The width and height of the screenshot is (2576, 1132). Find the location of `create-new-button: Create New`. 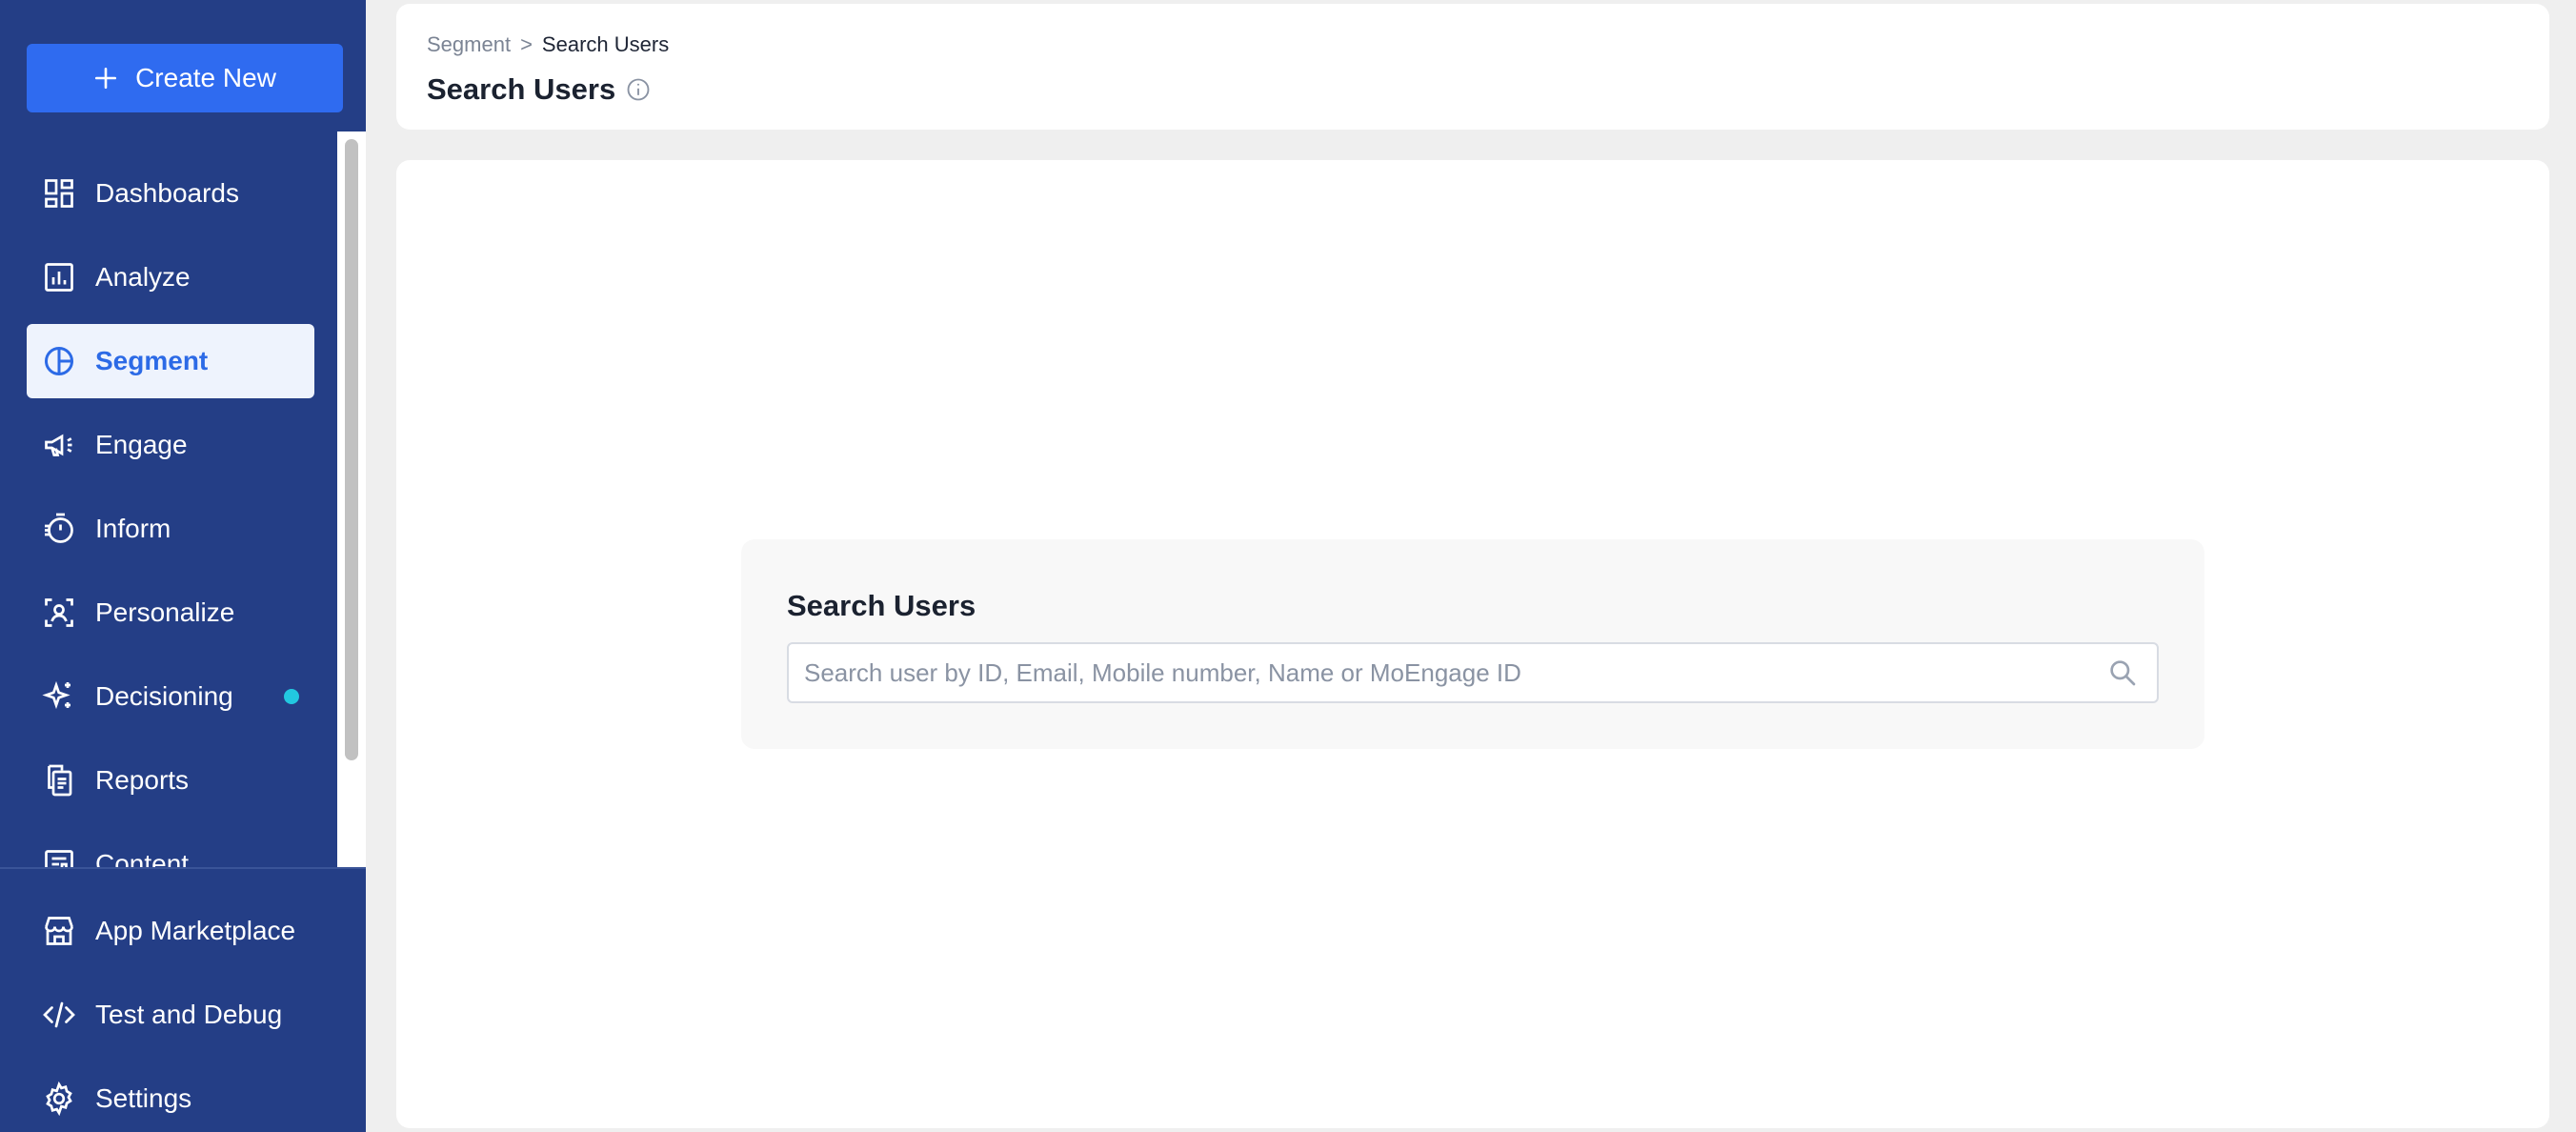

create-new-button: Create New is located at coordinates (185, 78).